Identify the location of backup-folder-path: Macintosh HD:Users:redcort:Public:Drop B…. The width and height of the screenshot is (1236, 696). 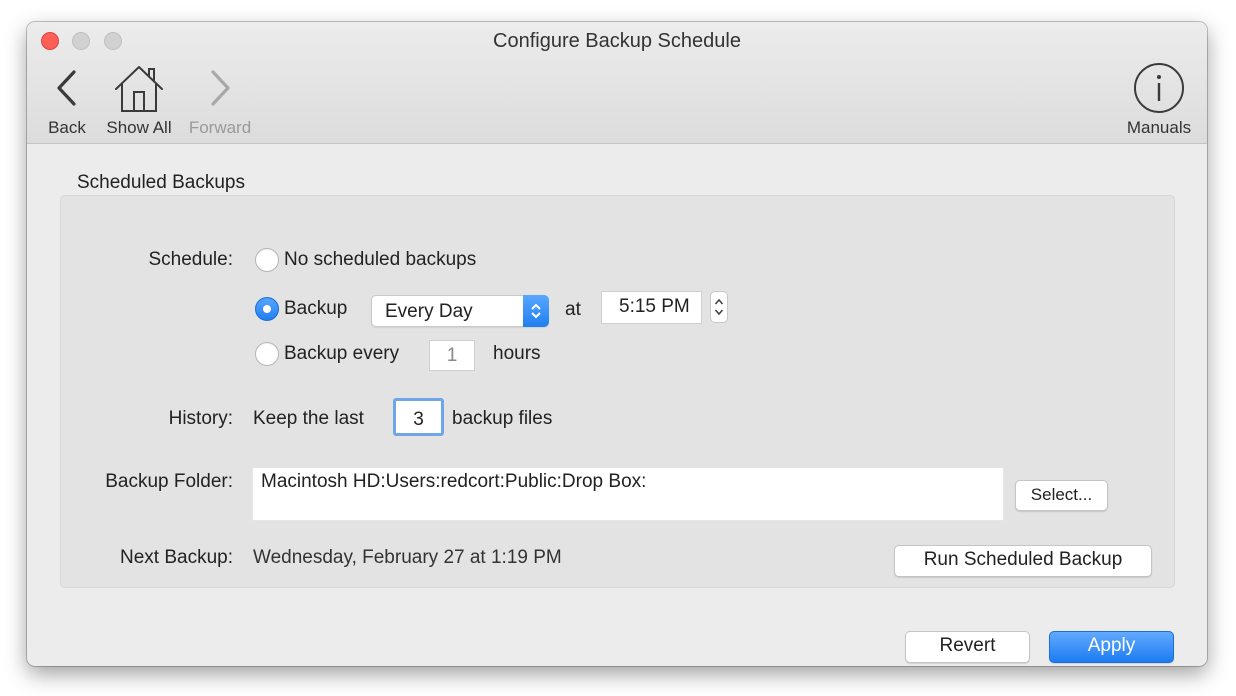
(628, 494).